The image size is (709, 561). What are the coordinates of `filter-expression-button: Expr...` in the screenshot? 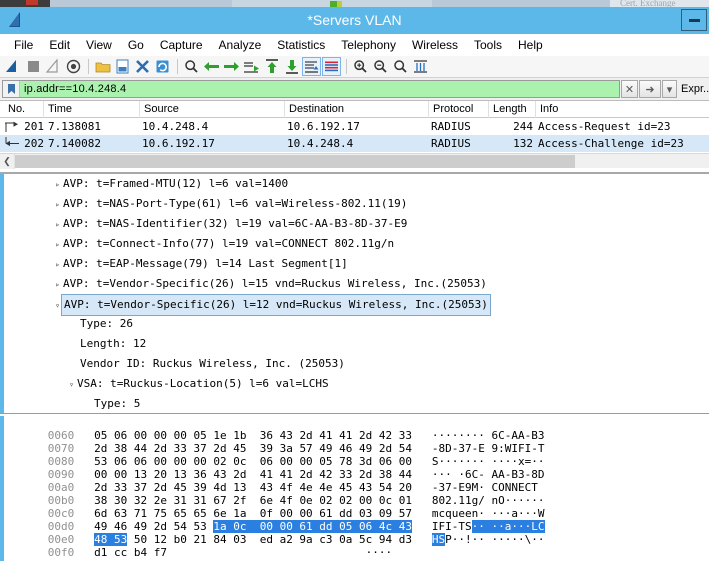 It's located at (695, 89).